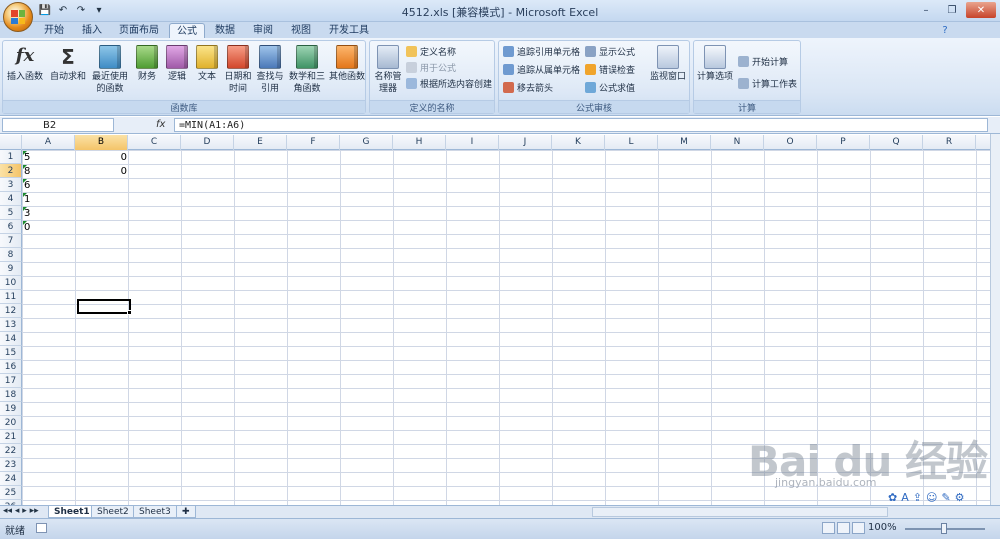  I want to click on page-break-view-icon, so click(858, 528).